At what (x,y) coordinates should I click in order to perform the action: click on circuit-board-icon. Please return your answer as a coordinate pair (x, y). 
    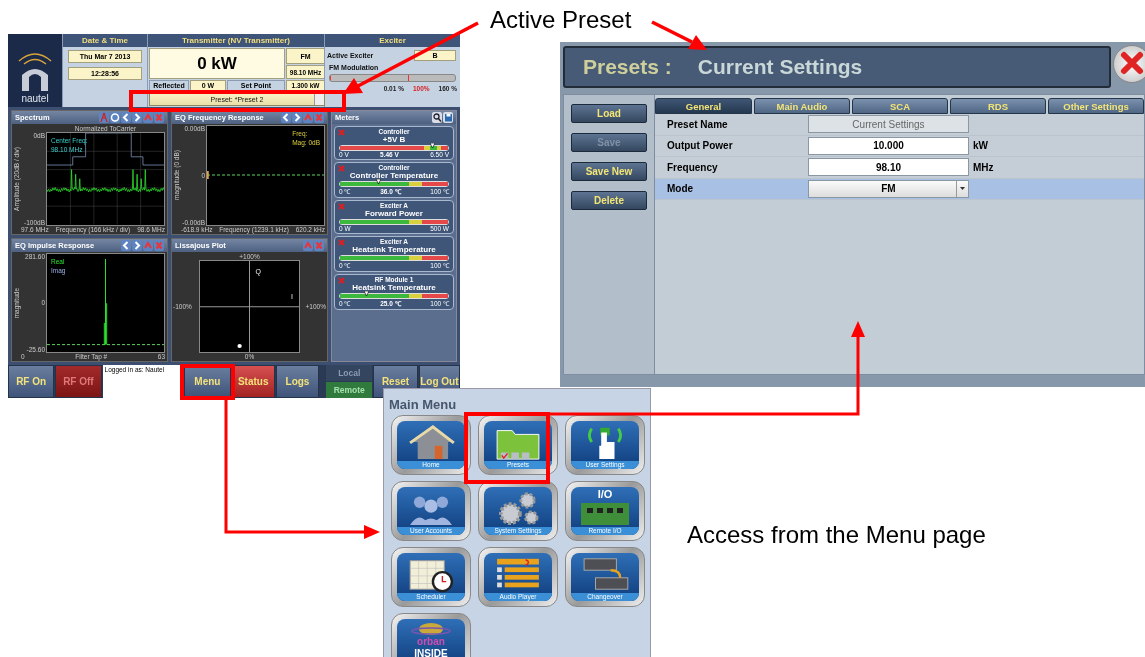
    Looking at the image, I should click on (605, 514).